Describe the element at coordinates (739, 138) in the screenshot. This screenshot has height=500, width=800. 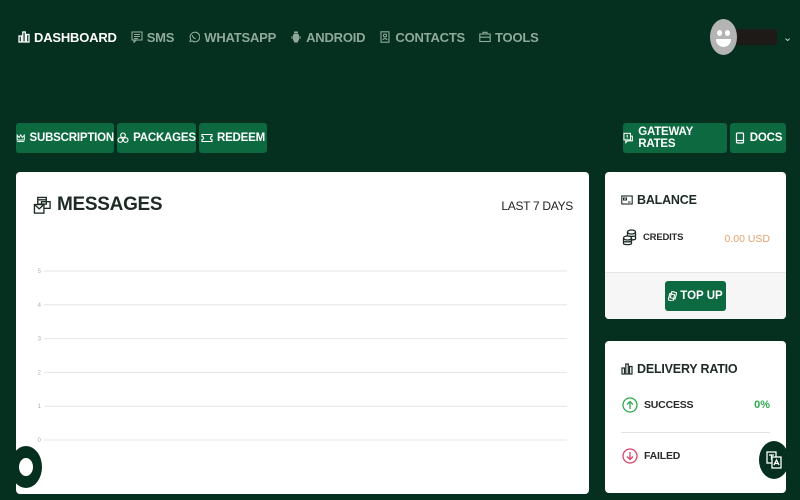
I see `document-icon` at that location.